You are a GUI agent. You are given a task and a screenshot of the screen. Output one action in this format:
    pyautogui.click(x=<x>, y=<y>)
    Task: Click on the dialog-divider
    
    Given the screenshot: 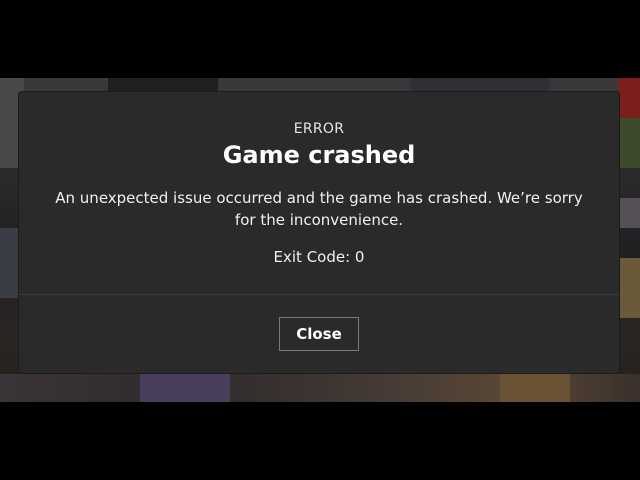 What is the action you would take?
    pyautogui.click(x=319, y=294)
    